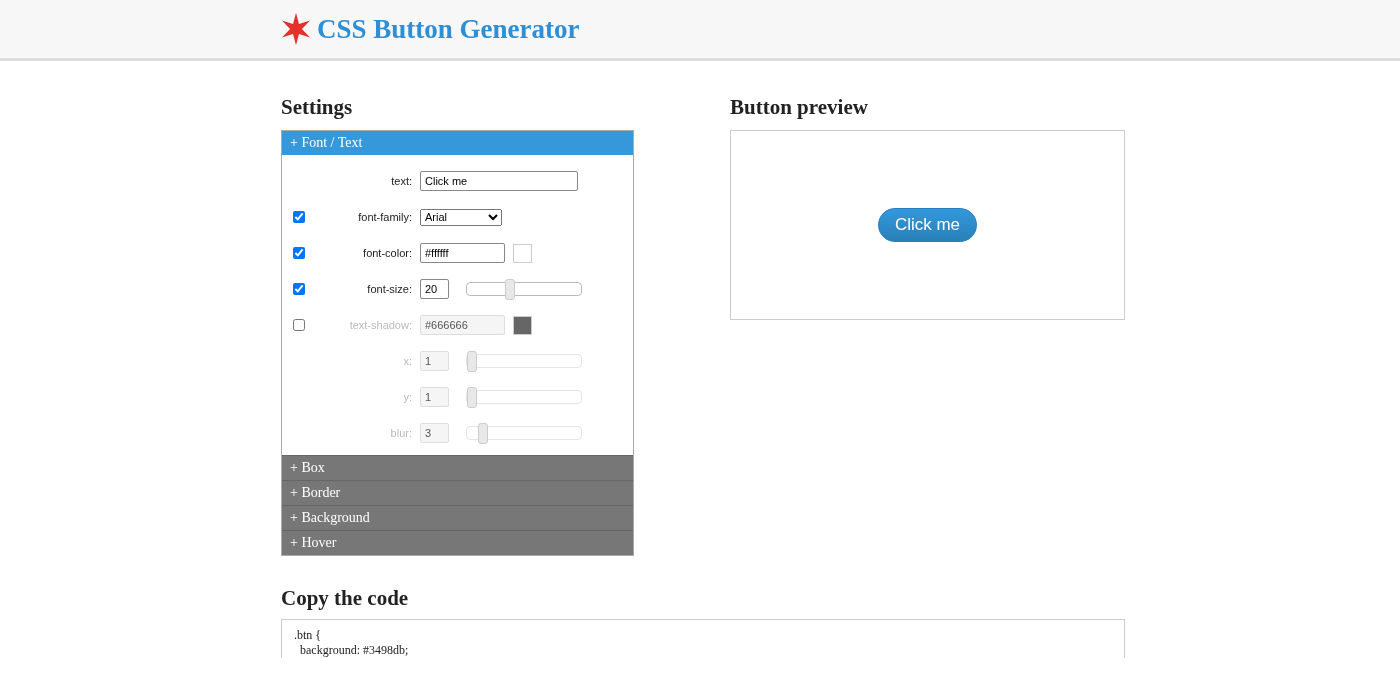 The height and width of the screenshot is (674, 1400). I want to click on field-label: font-family:, so click(384, 217).